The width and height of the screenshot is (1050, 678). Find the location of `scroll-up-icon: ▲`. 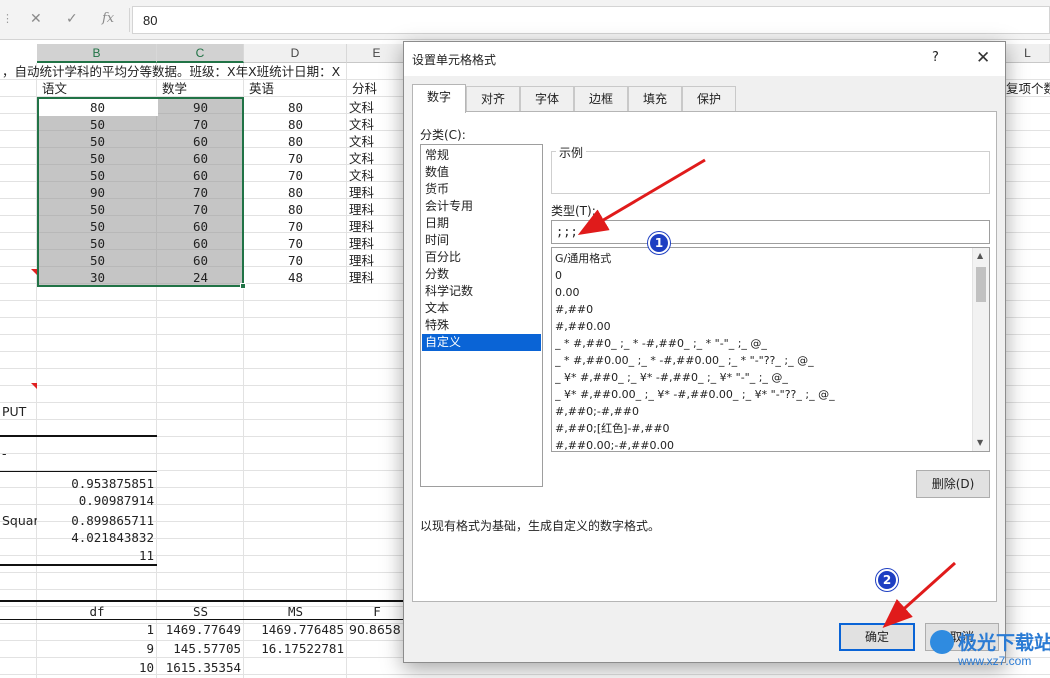

scroll-up-icon: ▲ is located at coordinates (980, 255).